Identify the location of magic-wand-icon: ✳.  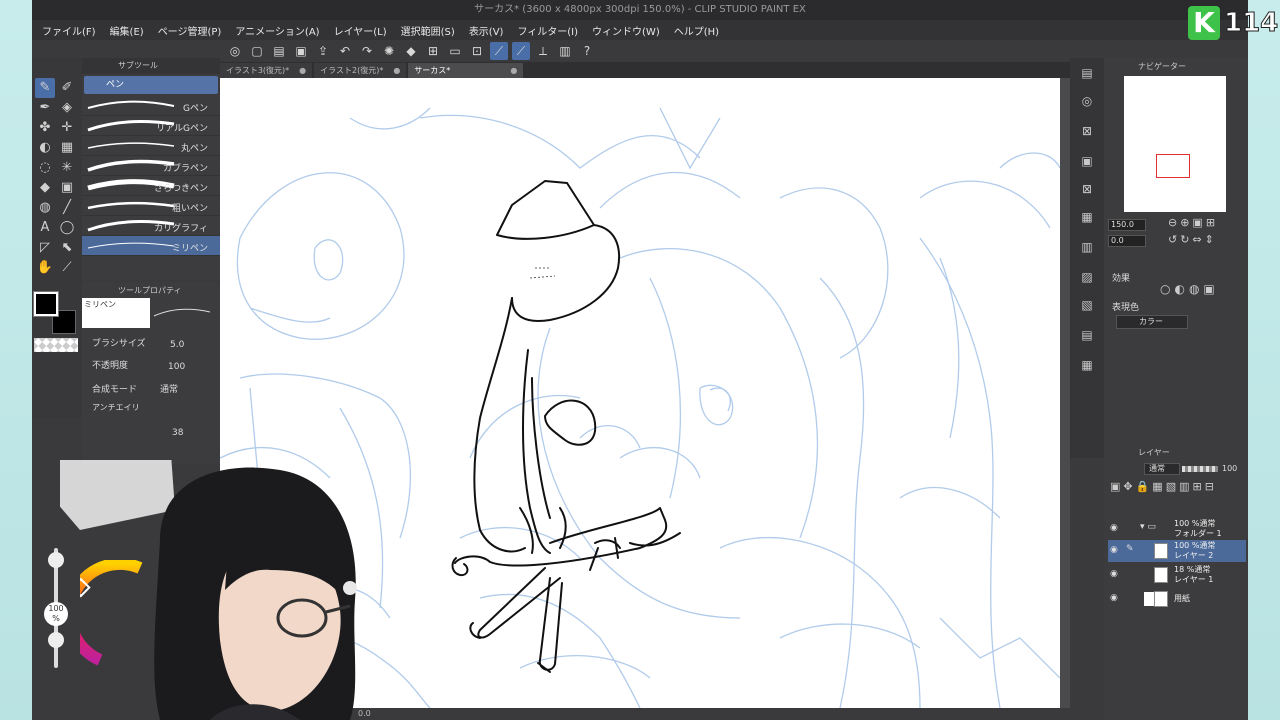
(67, 168).